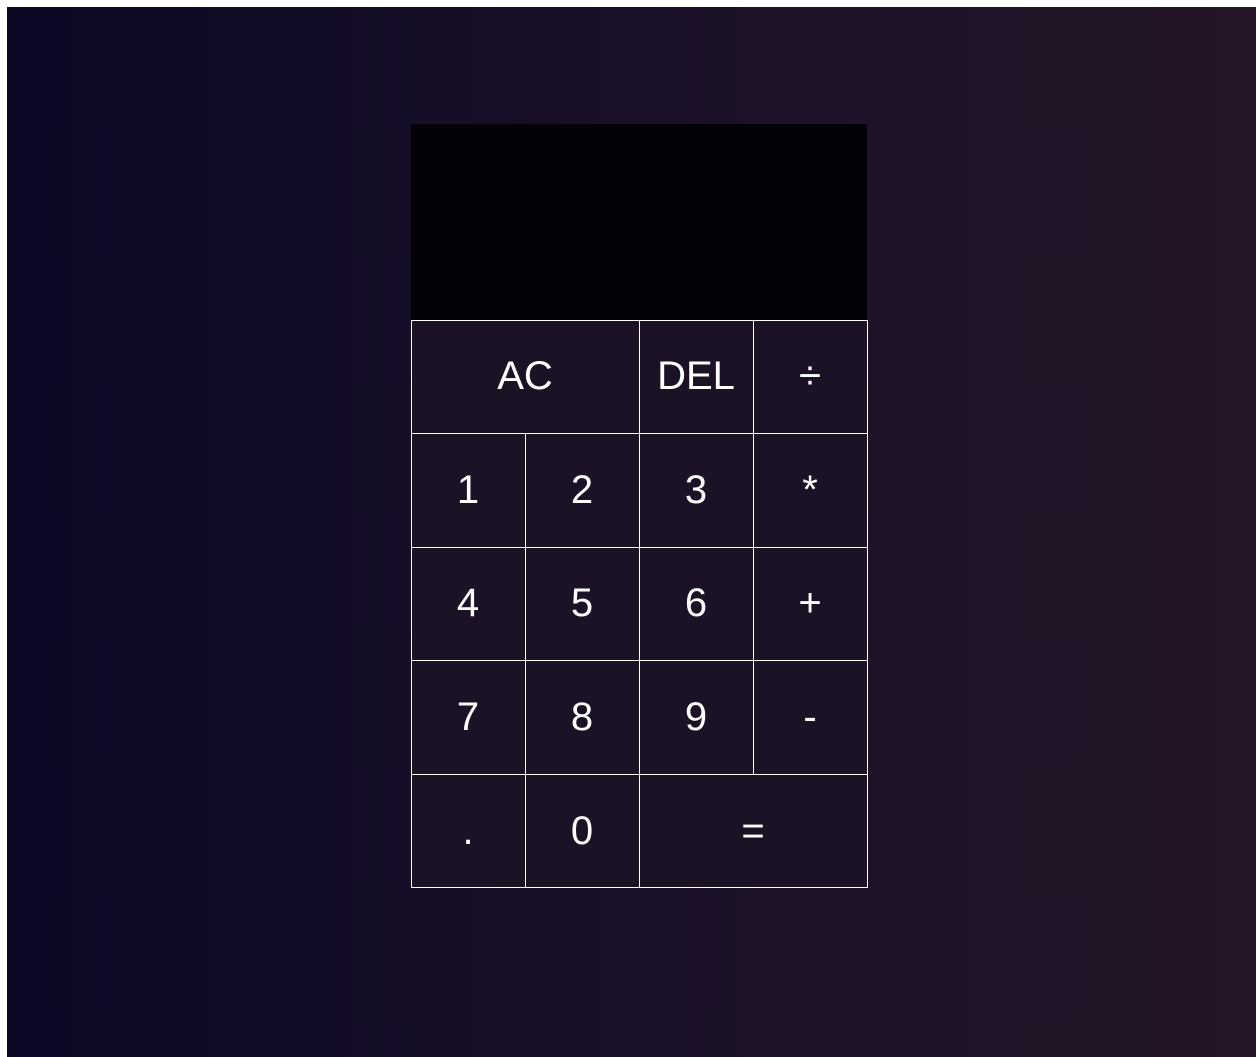 The width and height of the screenshot is (1256, 1057). Describe the element at coordinates (810, 490) in the screenshot. I see `multiply-button: *` at that location.